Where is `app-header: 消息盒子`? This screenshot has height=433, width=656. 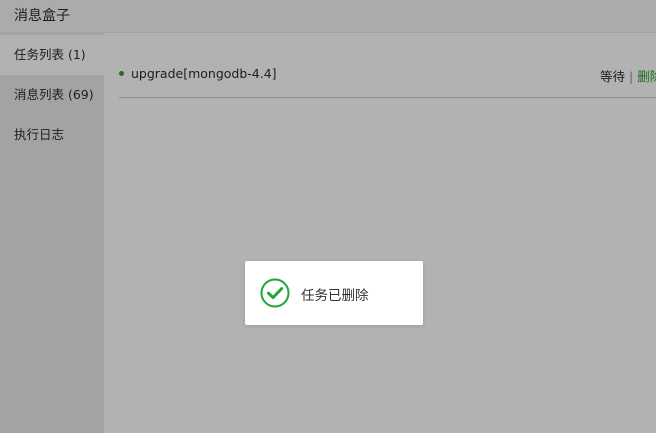
app-header: 消息盒子 is located at coordinates (328, 16).